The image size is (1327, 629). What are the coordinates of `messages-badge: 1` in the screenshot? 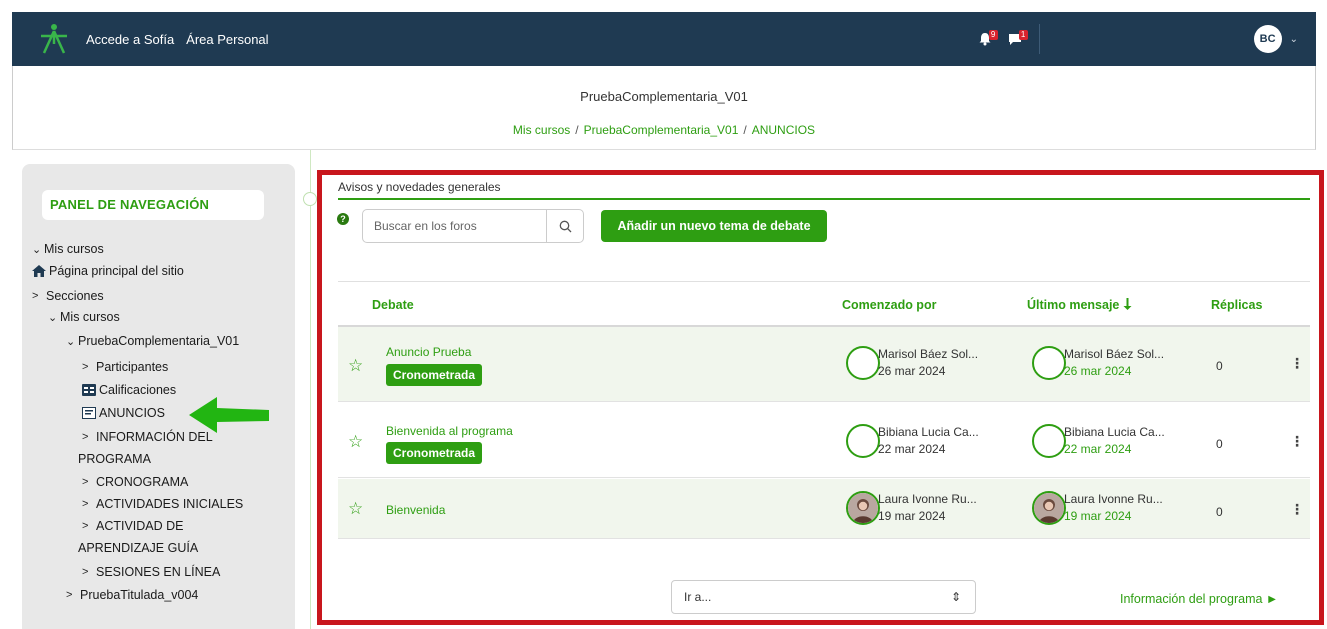 It's located at (1023, 35).